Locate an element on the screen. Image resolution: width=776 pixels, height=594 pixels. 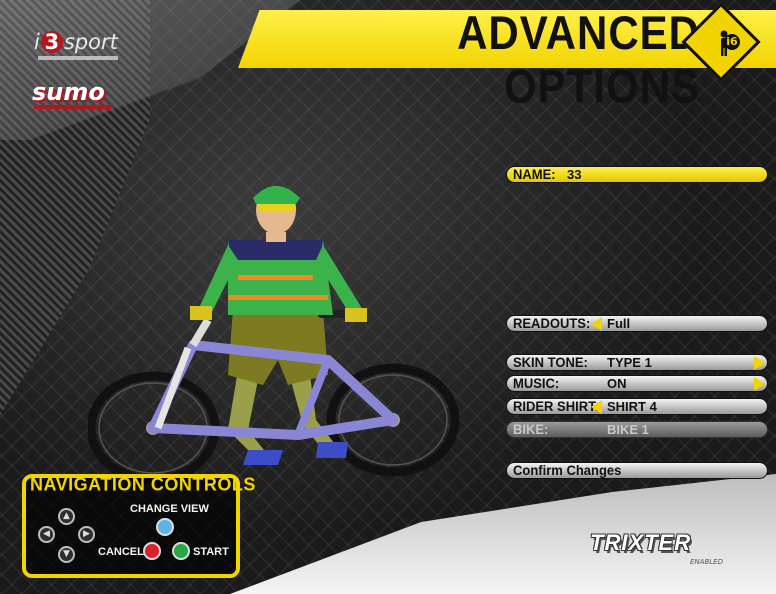
music-label: MUSIC: is located at coordinates (536, 383).